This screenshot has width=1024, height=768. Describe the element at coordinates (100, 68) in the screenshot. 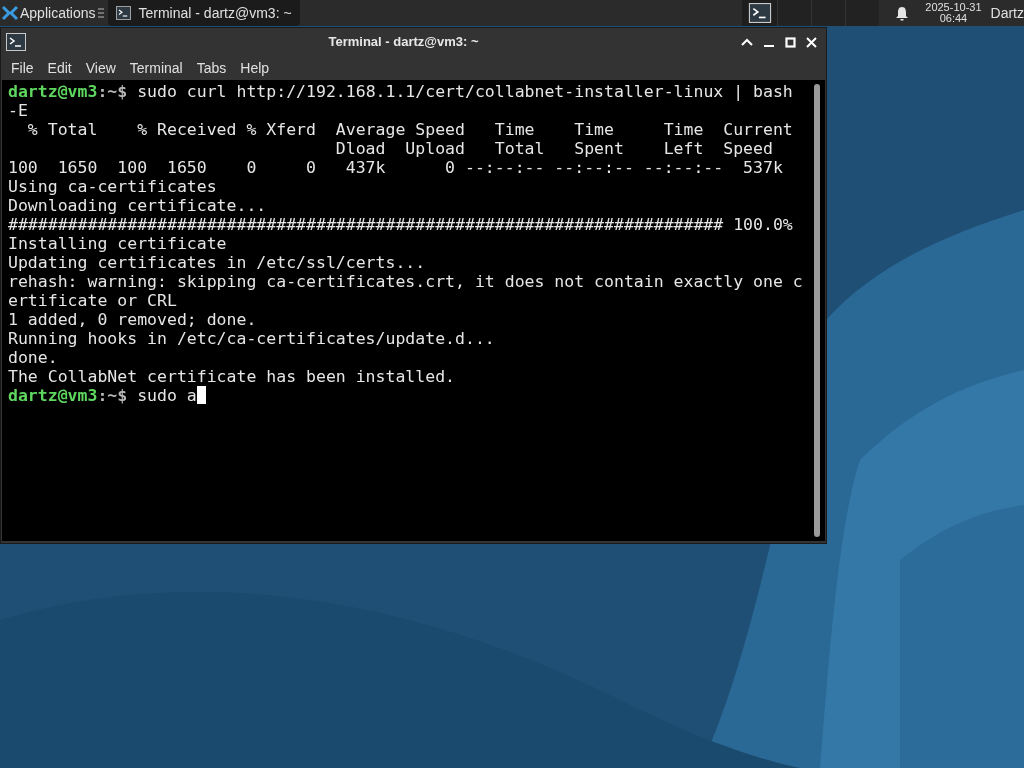

I see `menu-item: View` at that location.